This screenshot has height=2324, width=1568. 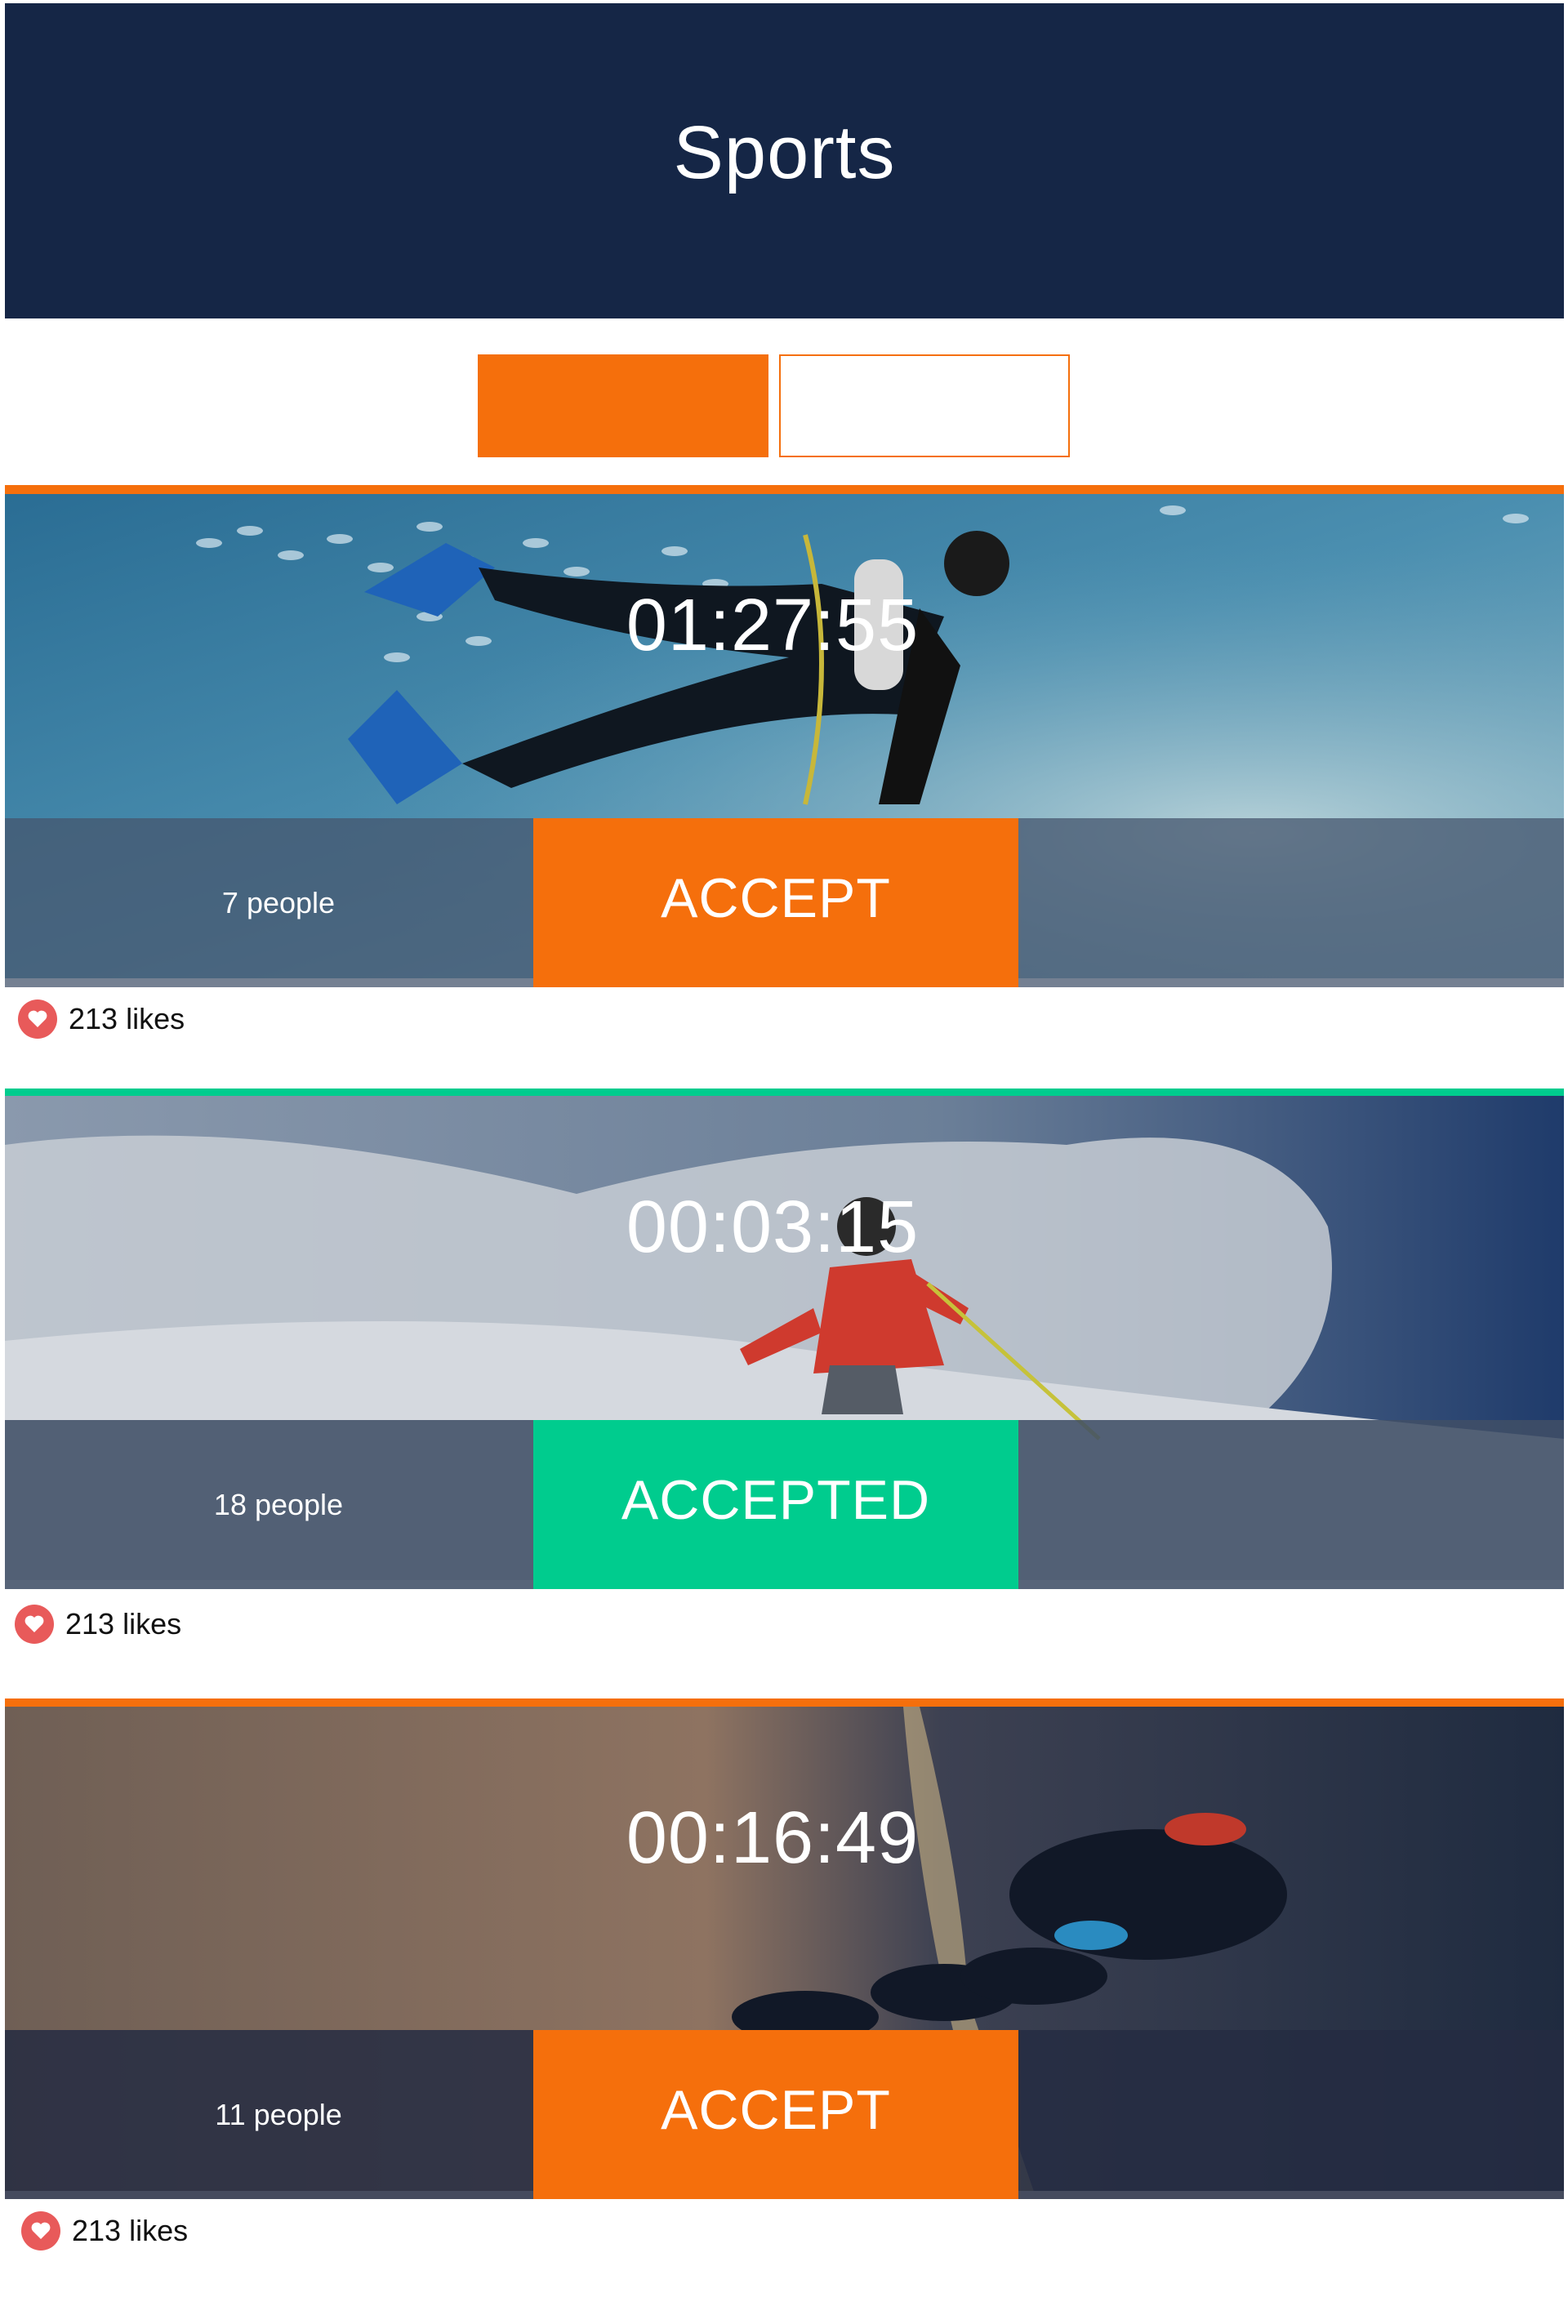 I want to click on accepted-button: ACCEPTED, so click(x=775, y=1504).